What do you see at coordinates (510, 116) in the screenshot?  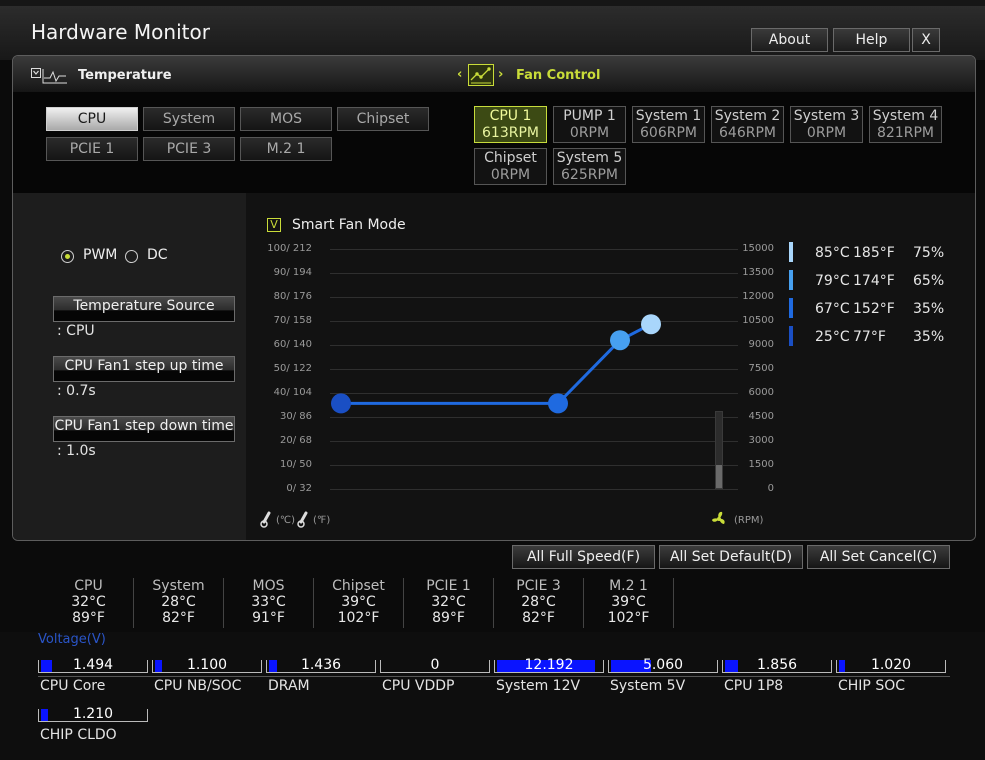 I see `fan-name: CPU 1` at bounding box center [510, 116].